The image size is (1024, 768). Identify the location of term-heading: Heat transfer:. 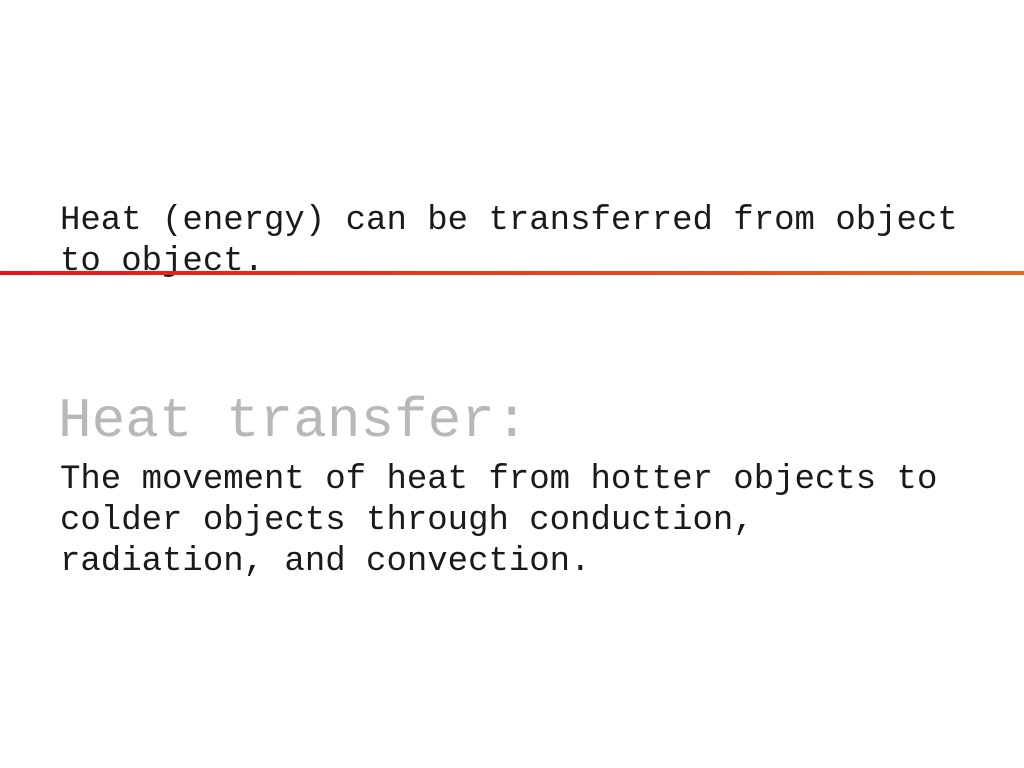
(293, 421).